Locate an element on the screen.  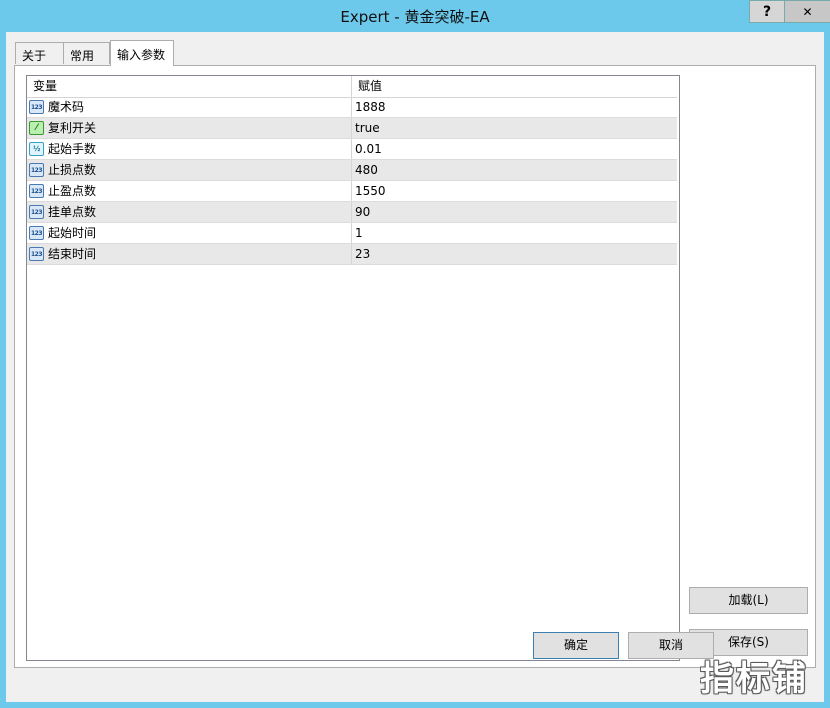
param-value: 1 is located at coordinates (514, 233).